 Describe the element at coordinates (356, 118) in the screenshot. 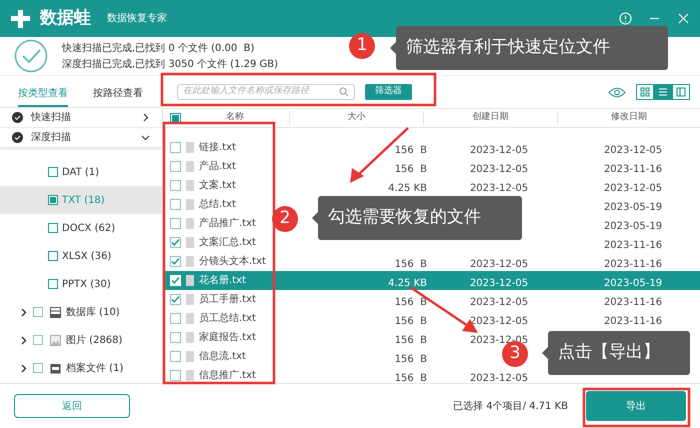

I see `column-header: 大小` at that location.